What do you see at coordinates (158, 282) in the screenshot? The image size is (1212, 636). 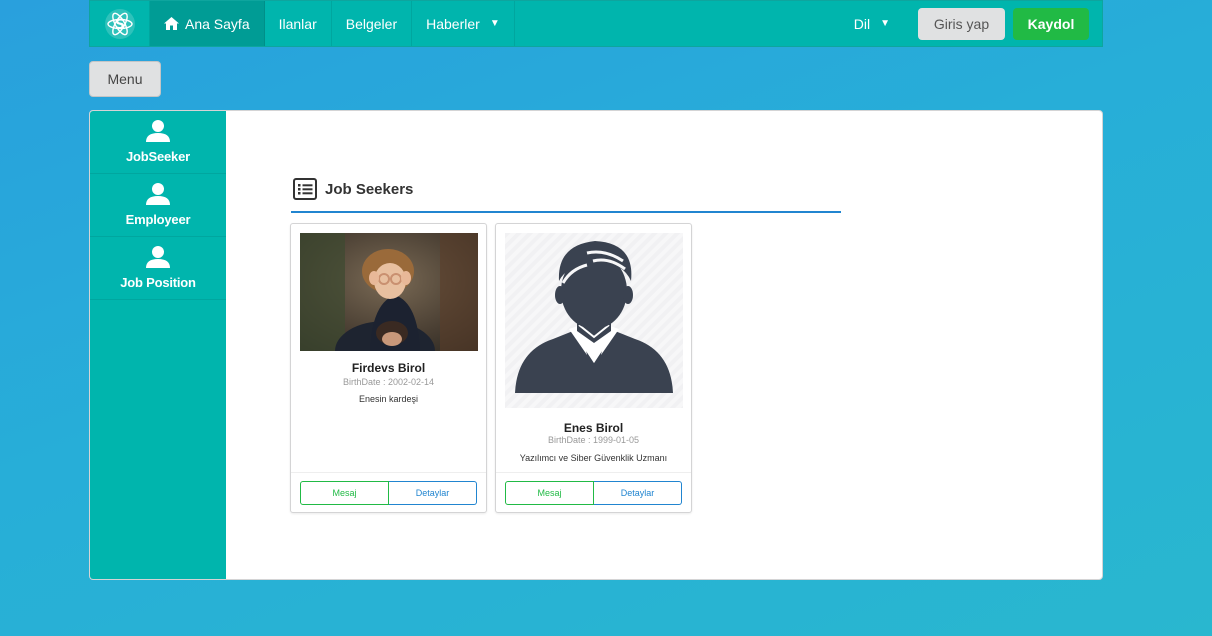 I see `sidebar-item-label: Job Position` at bounding box center [158, 282].